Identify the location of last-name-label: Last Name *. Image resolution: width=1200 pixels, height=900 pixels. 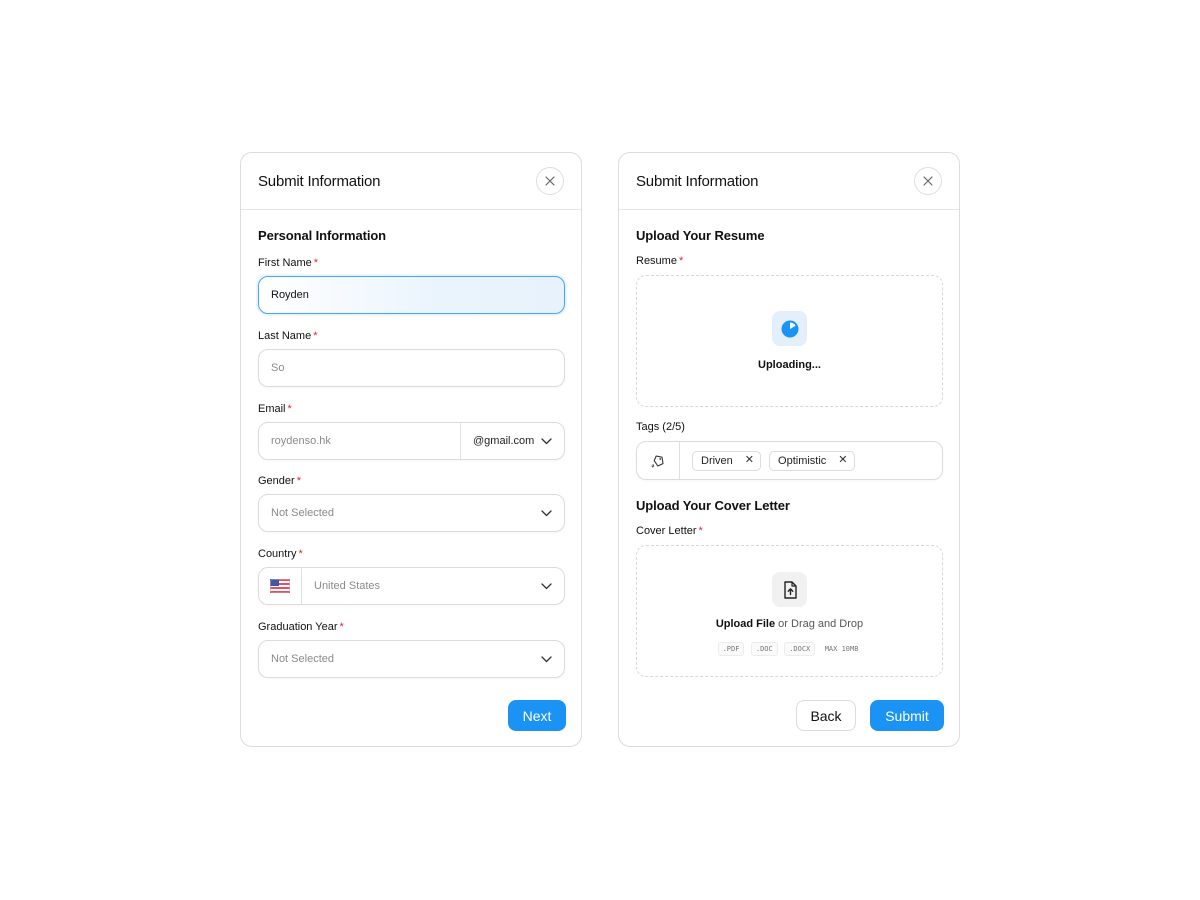
(287, 336).